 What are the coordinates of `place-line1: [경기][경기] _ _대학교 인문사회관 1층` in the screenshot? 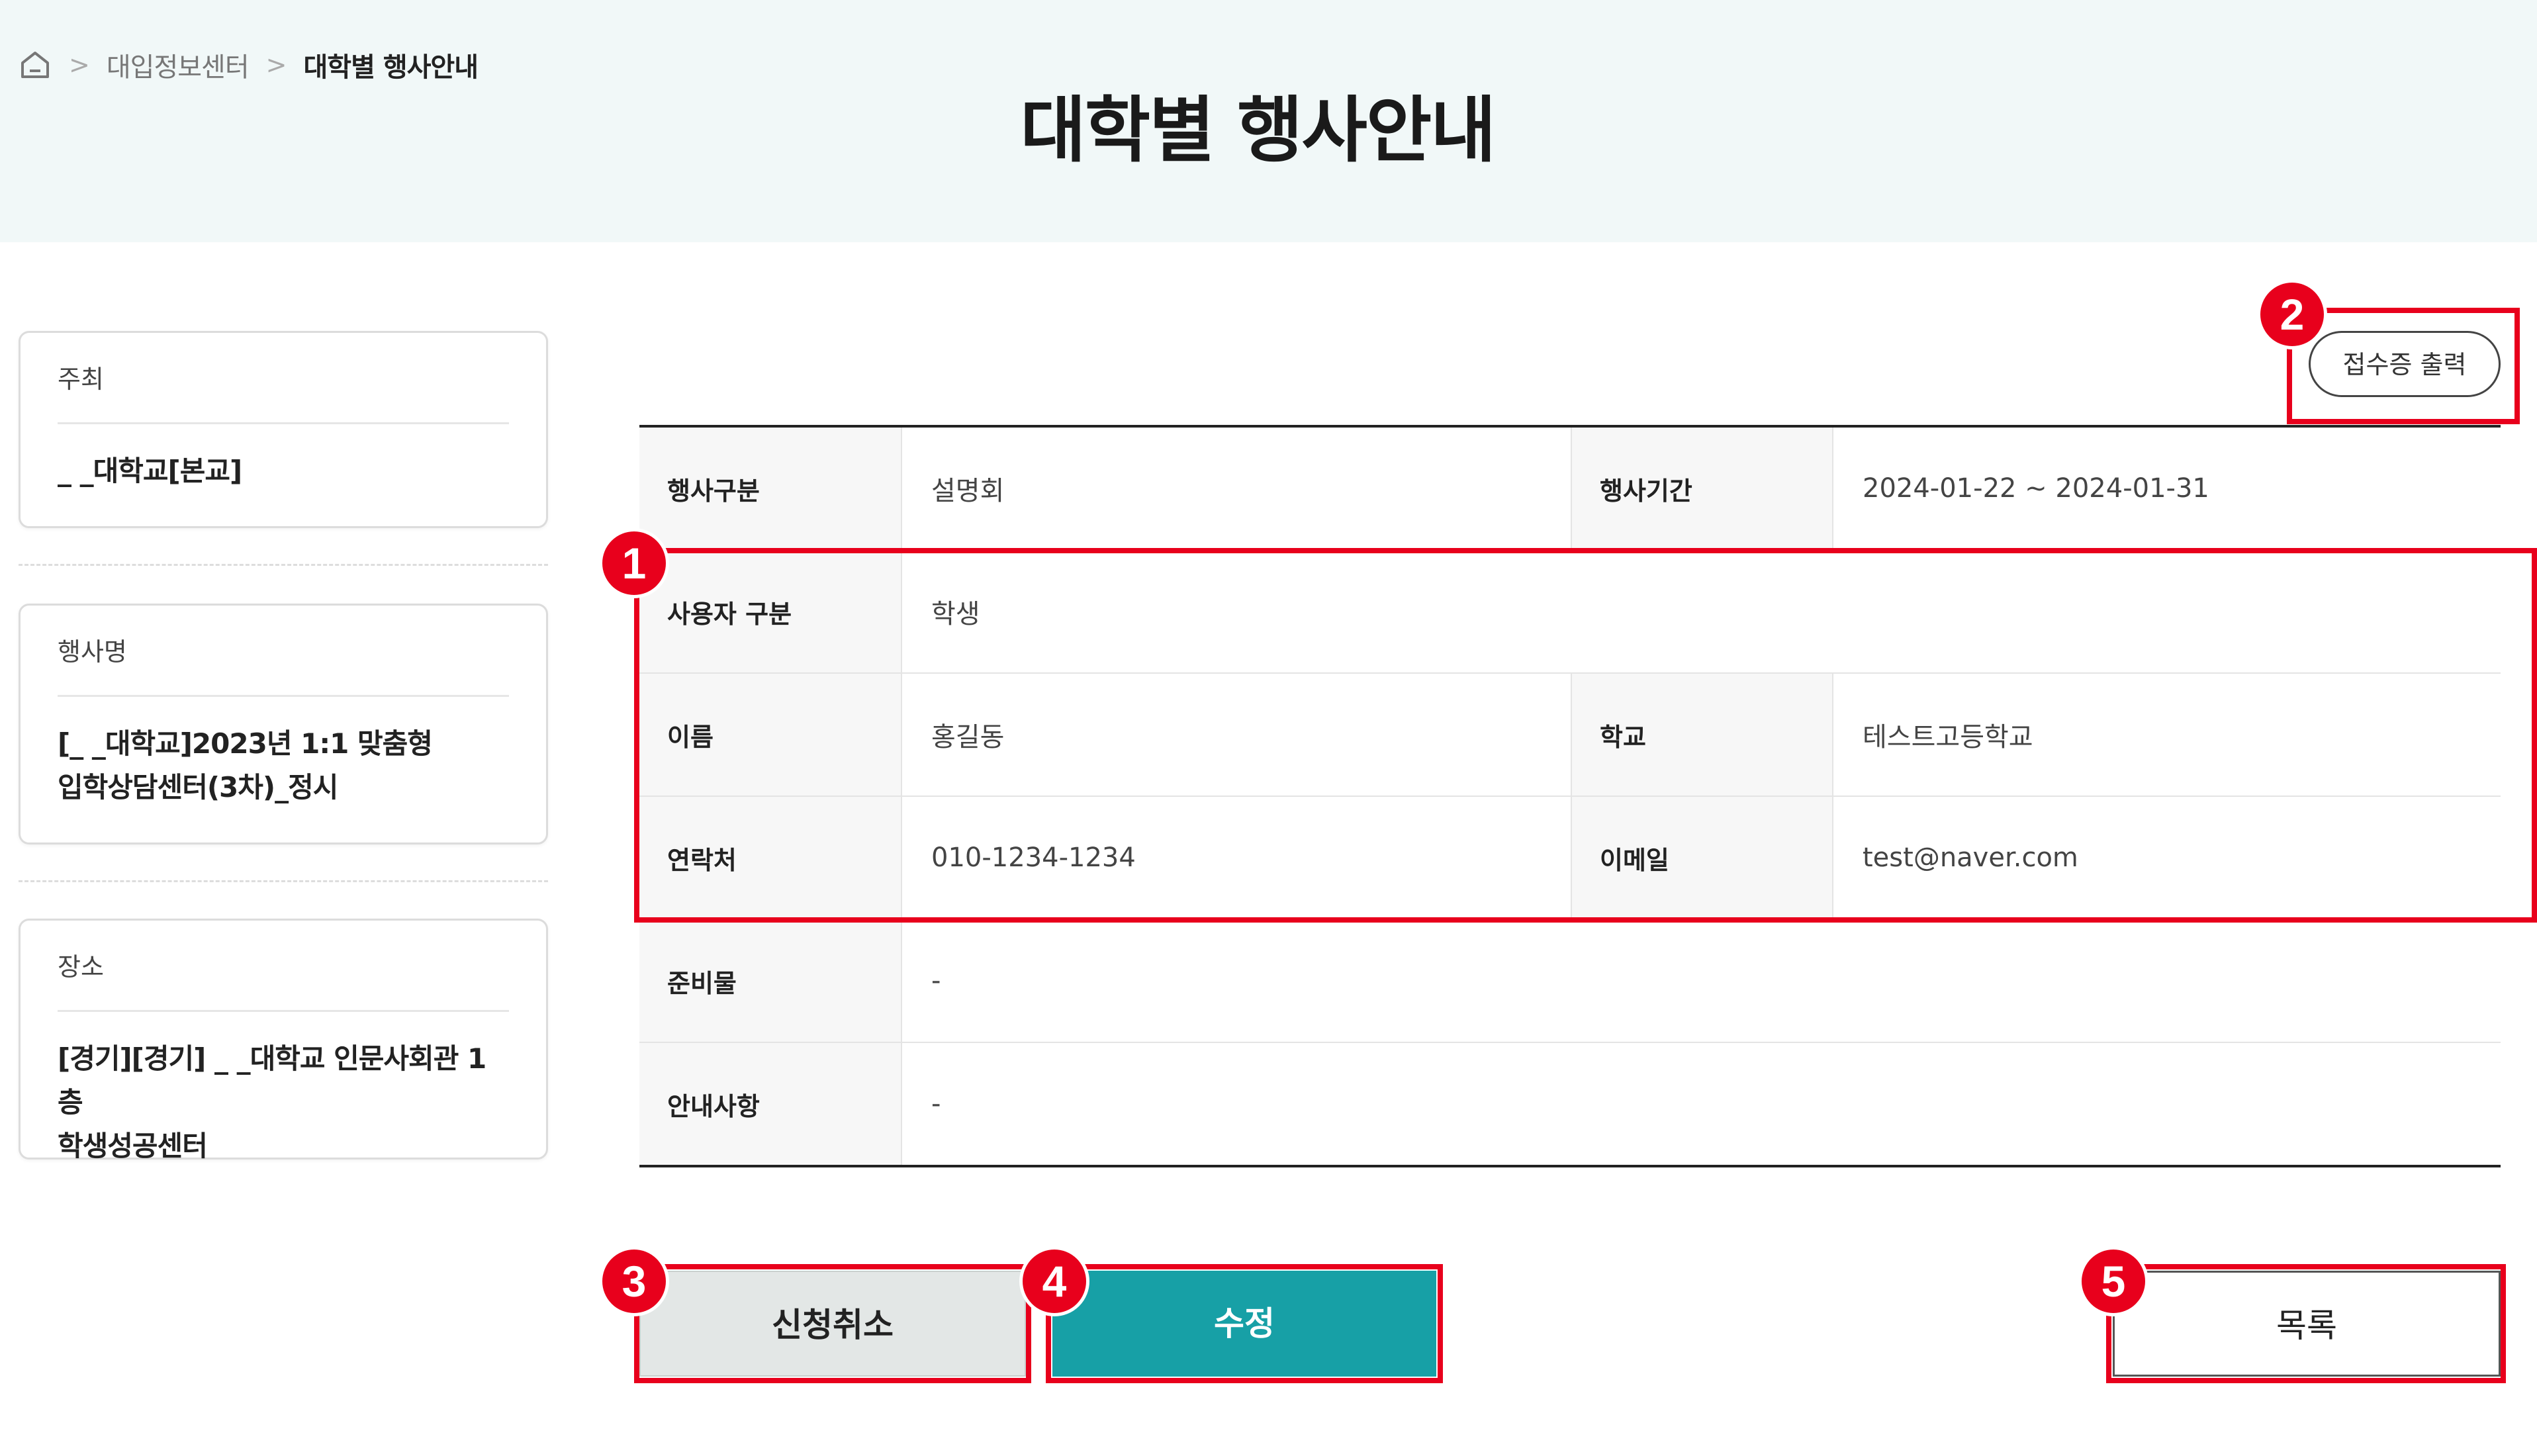 It's located at (272, 1080).